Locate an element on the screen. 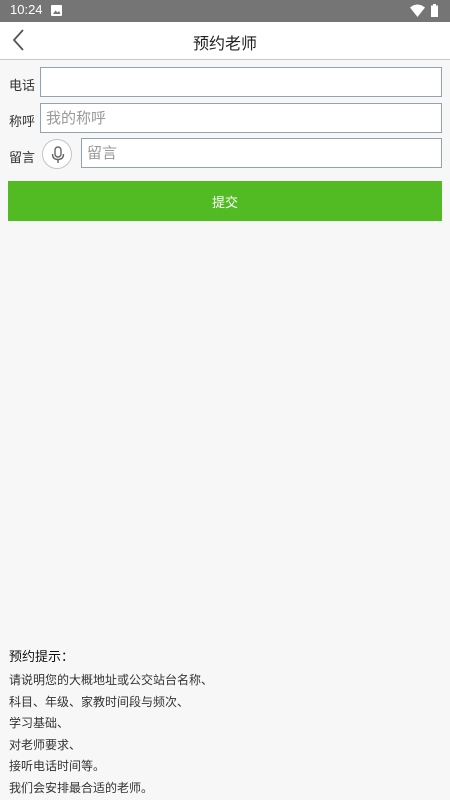 Image resolution: width=450 pixels, height=800 pixels. message-input is located at coordinates (261, 153).